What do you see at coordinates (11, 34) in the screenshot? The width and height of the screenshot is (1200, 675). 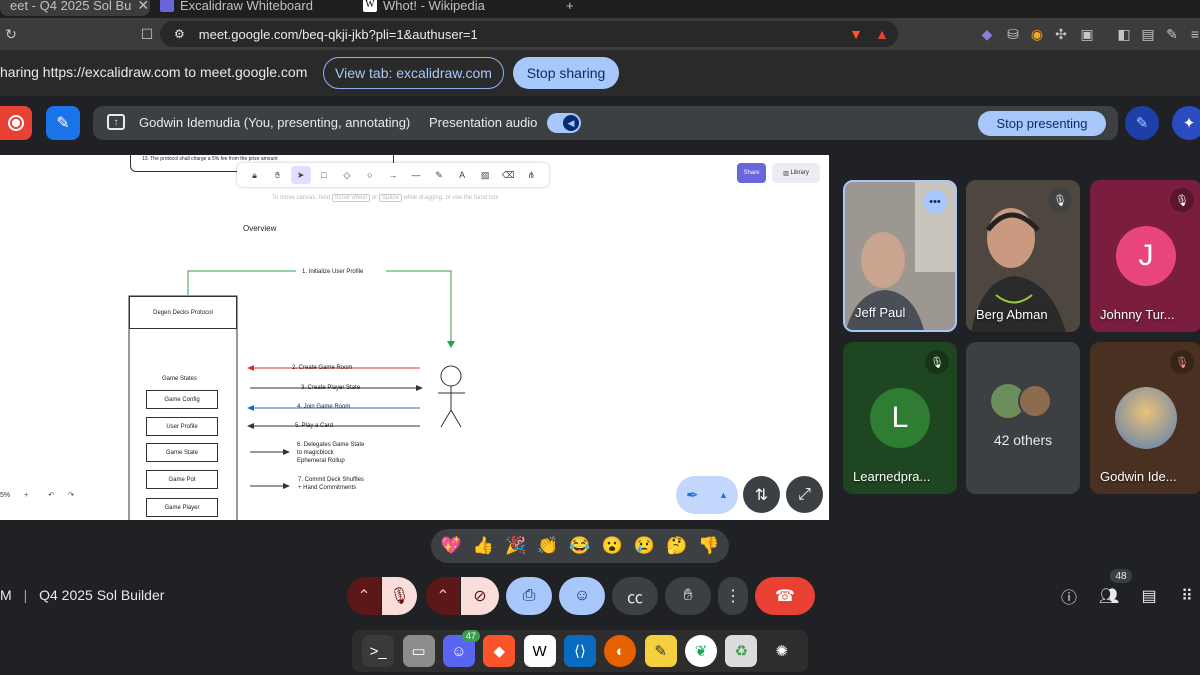 I see `reload-icon: ↻` at bounding box center [11, 34].